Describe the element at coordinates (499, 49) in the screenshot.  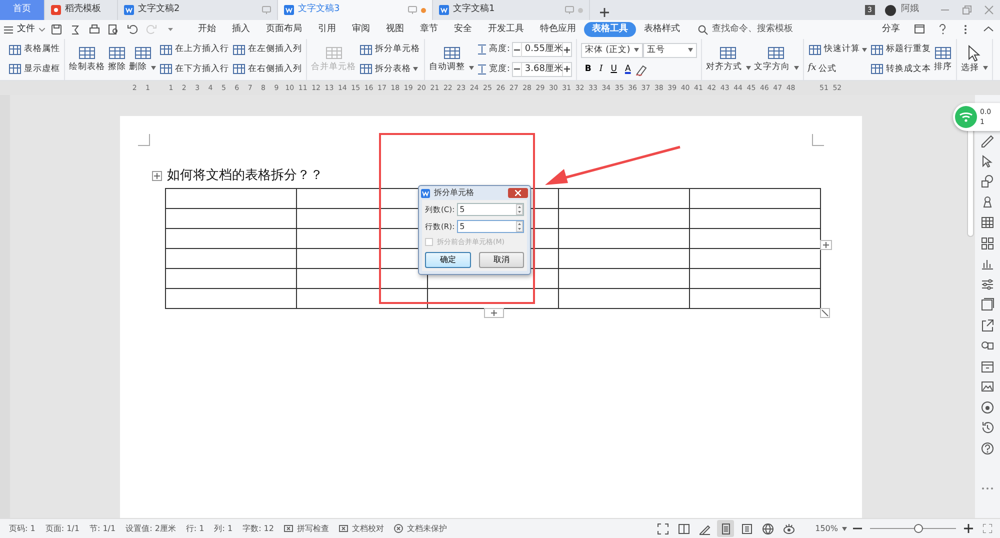
I see `field-label: 高度:` at that location.